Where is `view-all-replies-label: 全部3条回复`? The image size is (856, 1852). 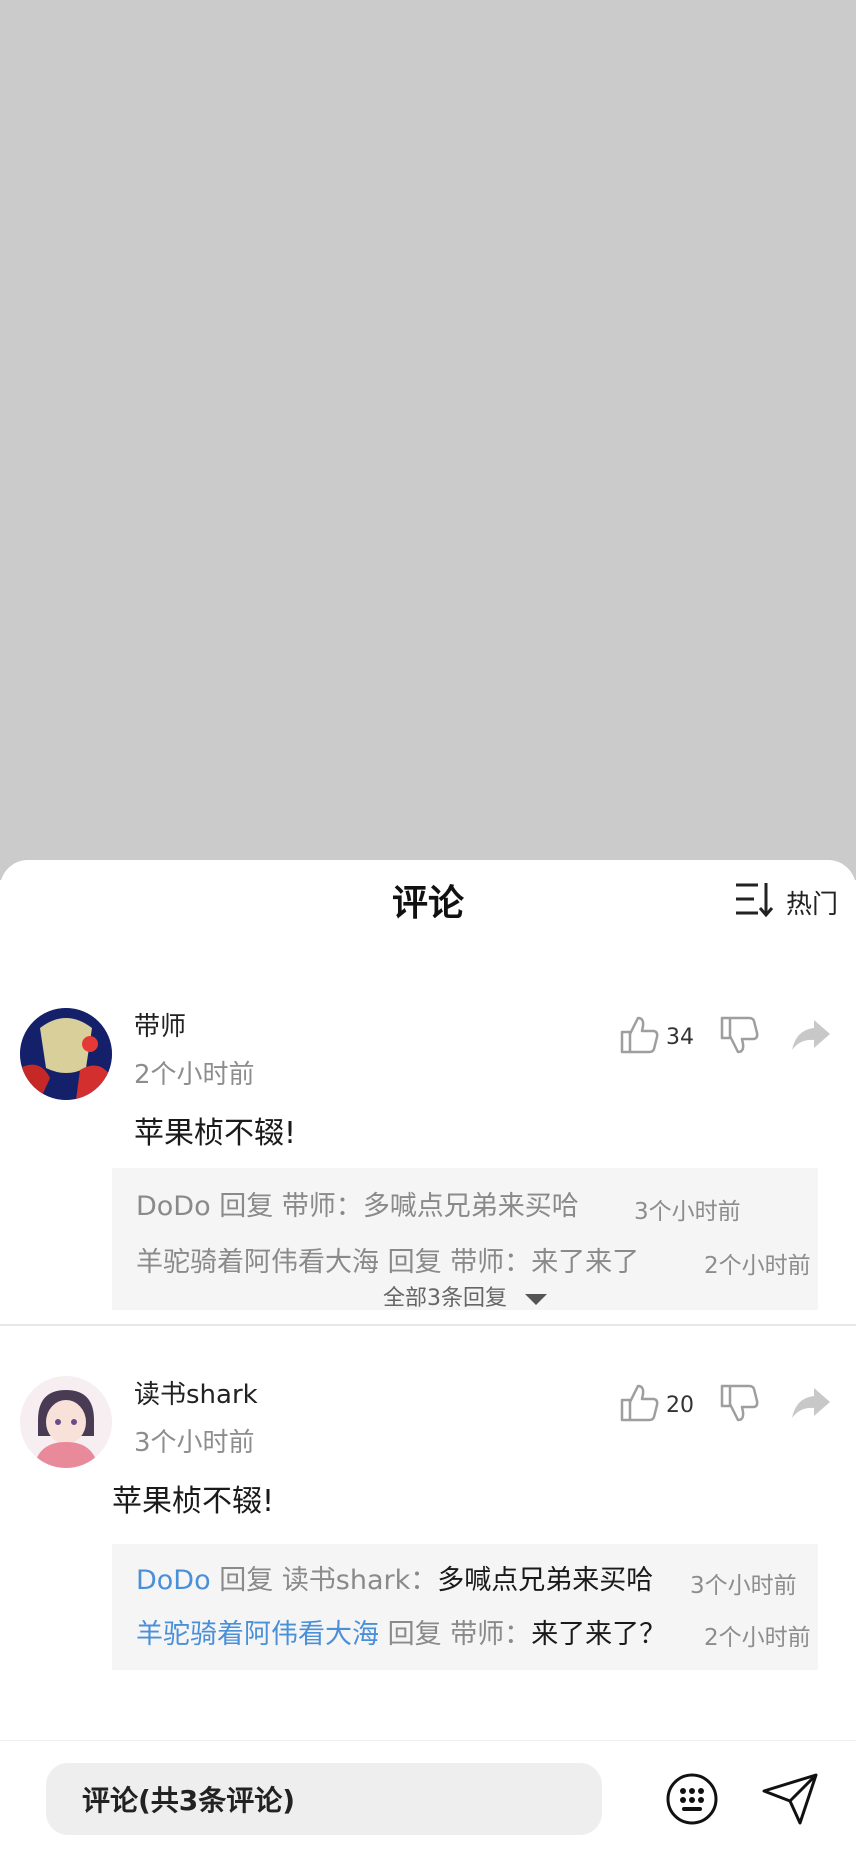 view-all-replies-label: 全部3条回复 is located at coordinates (445, 1298).